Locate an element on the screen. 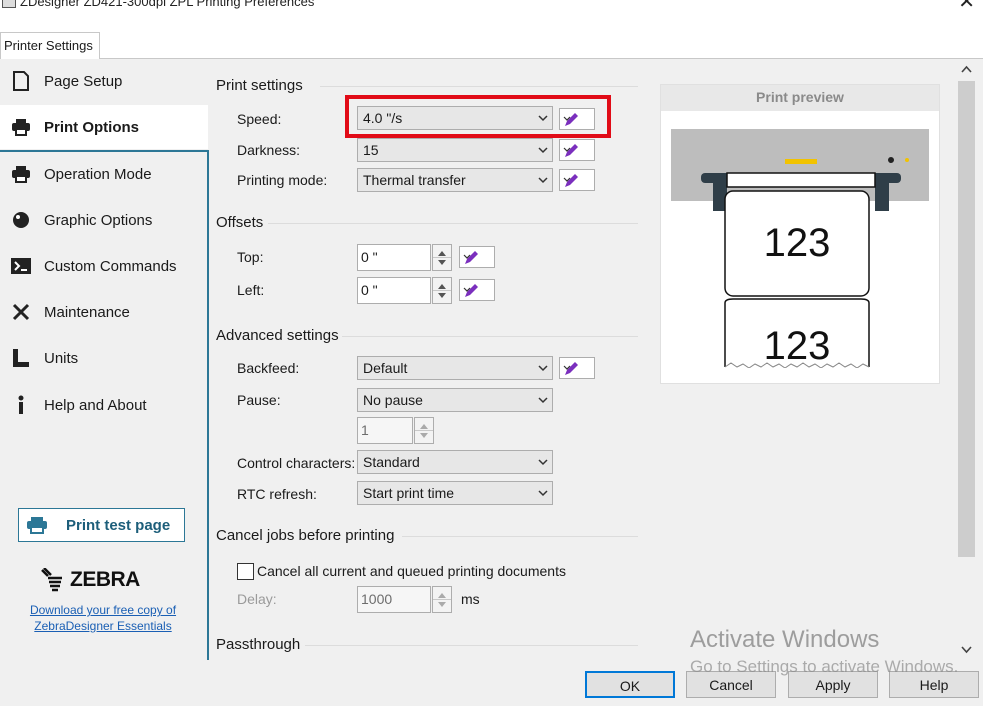 This screenshot has width=983, height=706. download-link-line1: Download your free copy of is located at coordinates (103, 610).